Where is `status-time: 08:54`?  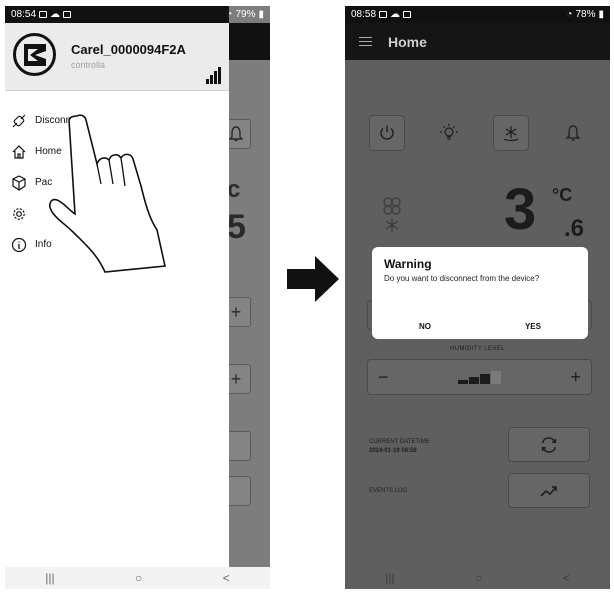
status-time: 08:54 is located at coordinates (24, 14).